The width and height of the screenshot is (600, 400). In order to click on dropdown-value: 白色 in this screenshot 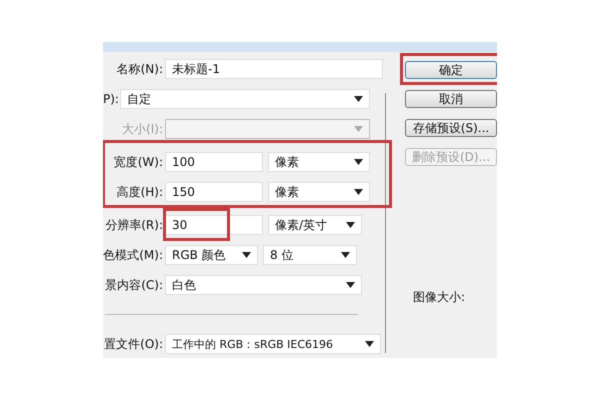, I will do `click(184, 285)`.